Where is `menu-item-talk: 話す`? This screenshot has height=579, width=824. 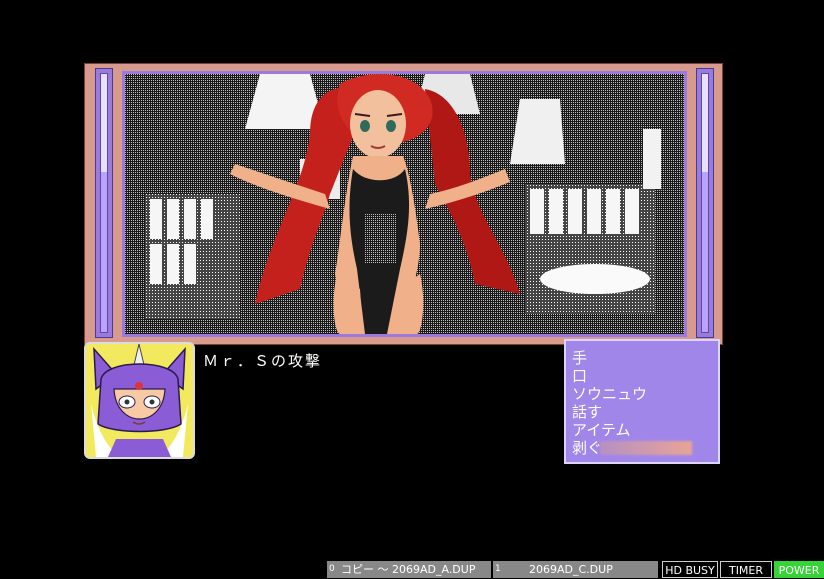 menu-item-talk: 話す is located at coordinates (645, 412).